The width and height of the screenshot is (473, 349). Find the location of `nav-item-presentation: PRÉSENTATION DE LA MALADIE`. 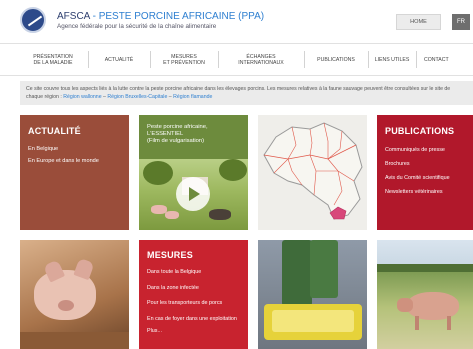

nav-item-presentation: PRÉSENTATION DE LA MALADIE is located at coordinates (53, 59).